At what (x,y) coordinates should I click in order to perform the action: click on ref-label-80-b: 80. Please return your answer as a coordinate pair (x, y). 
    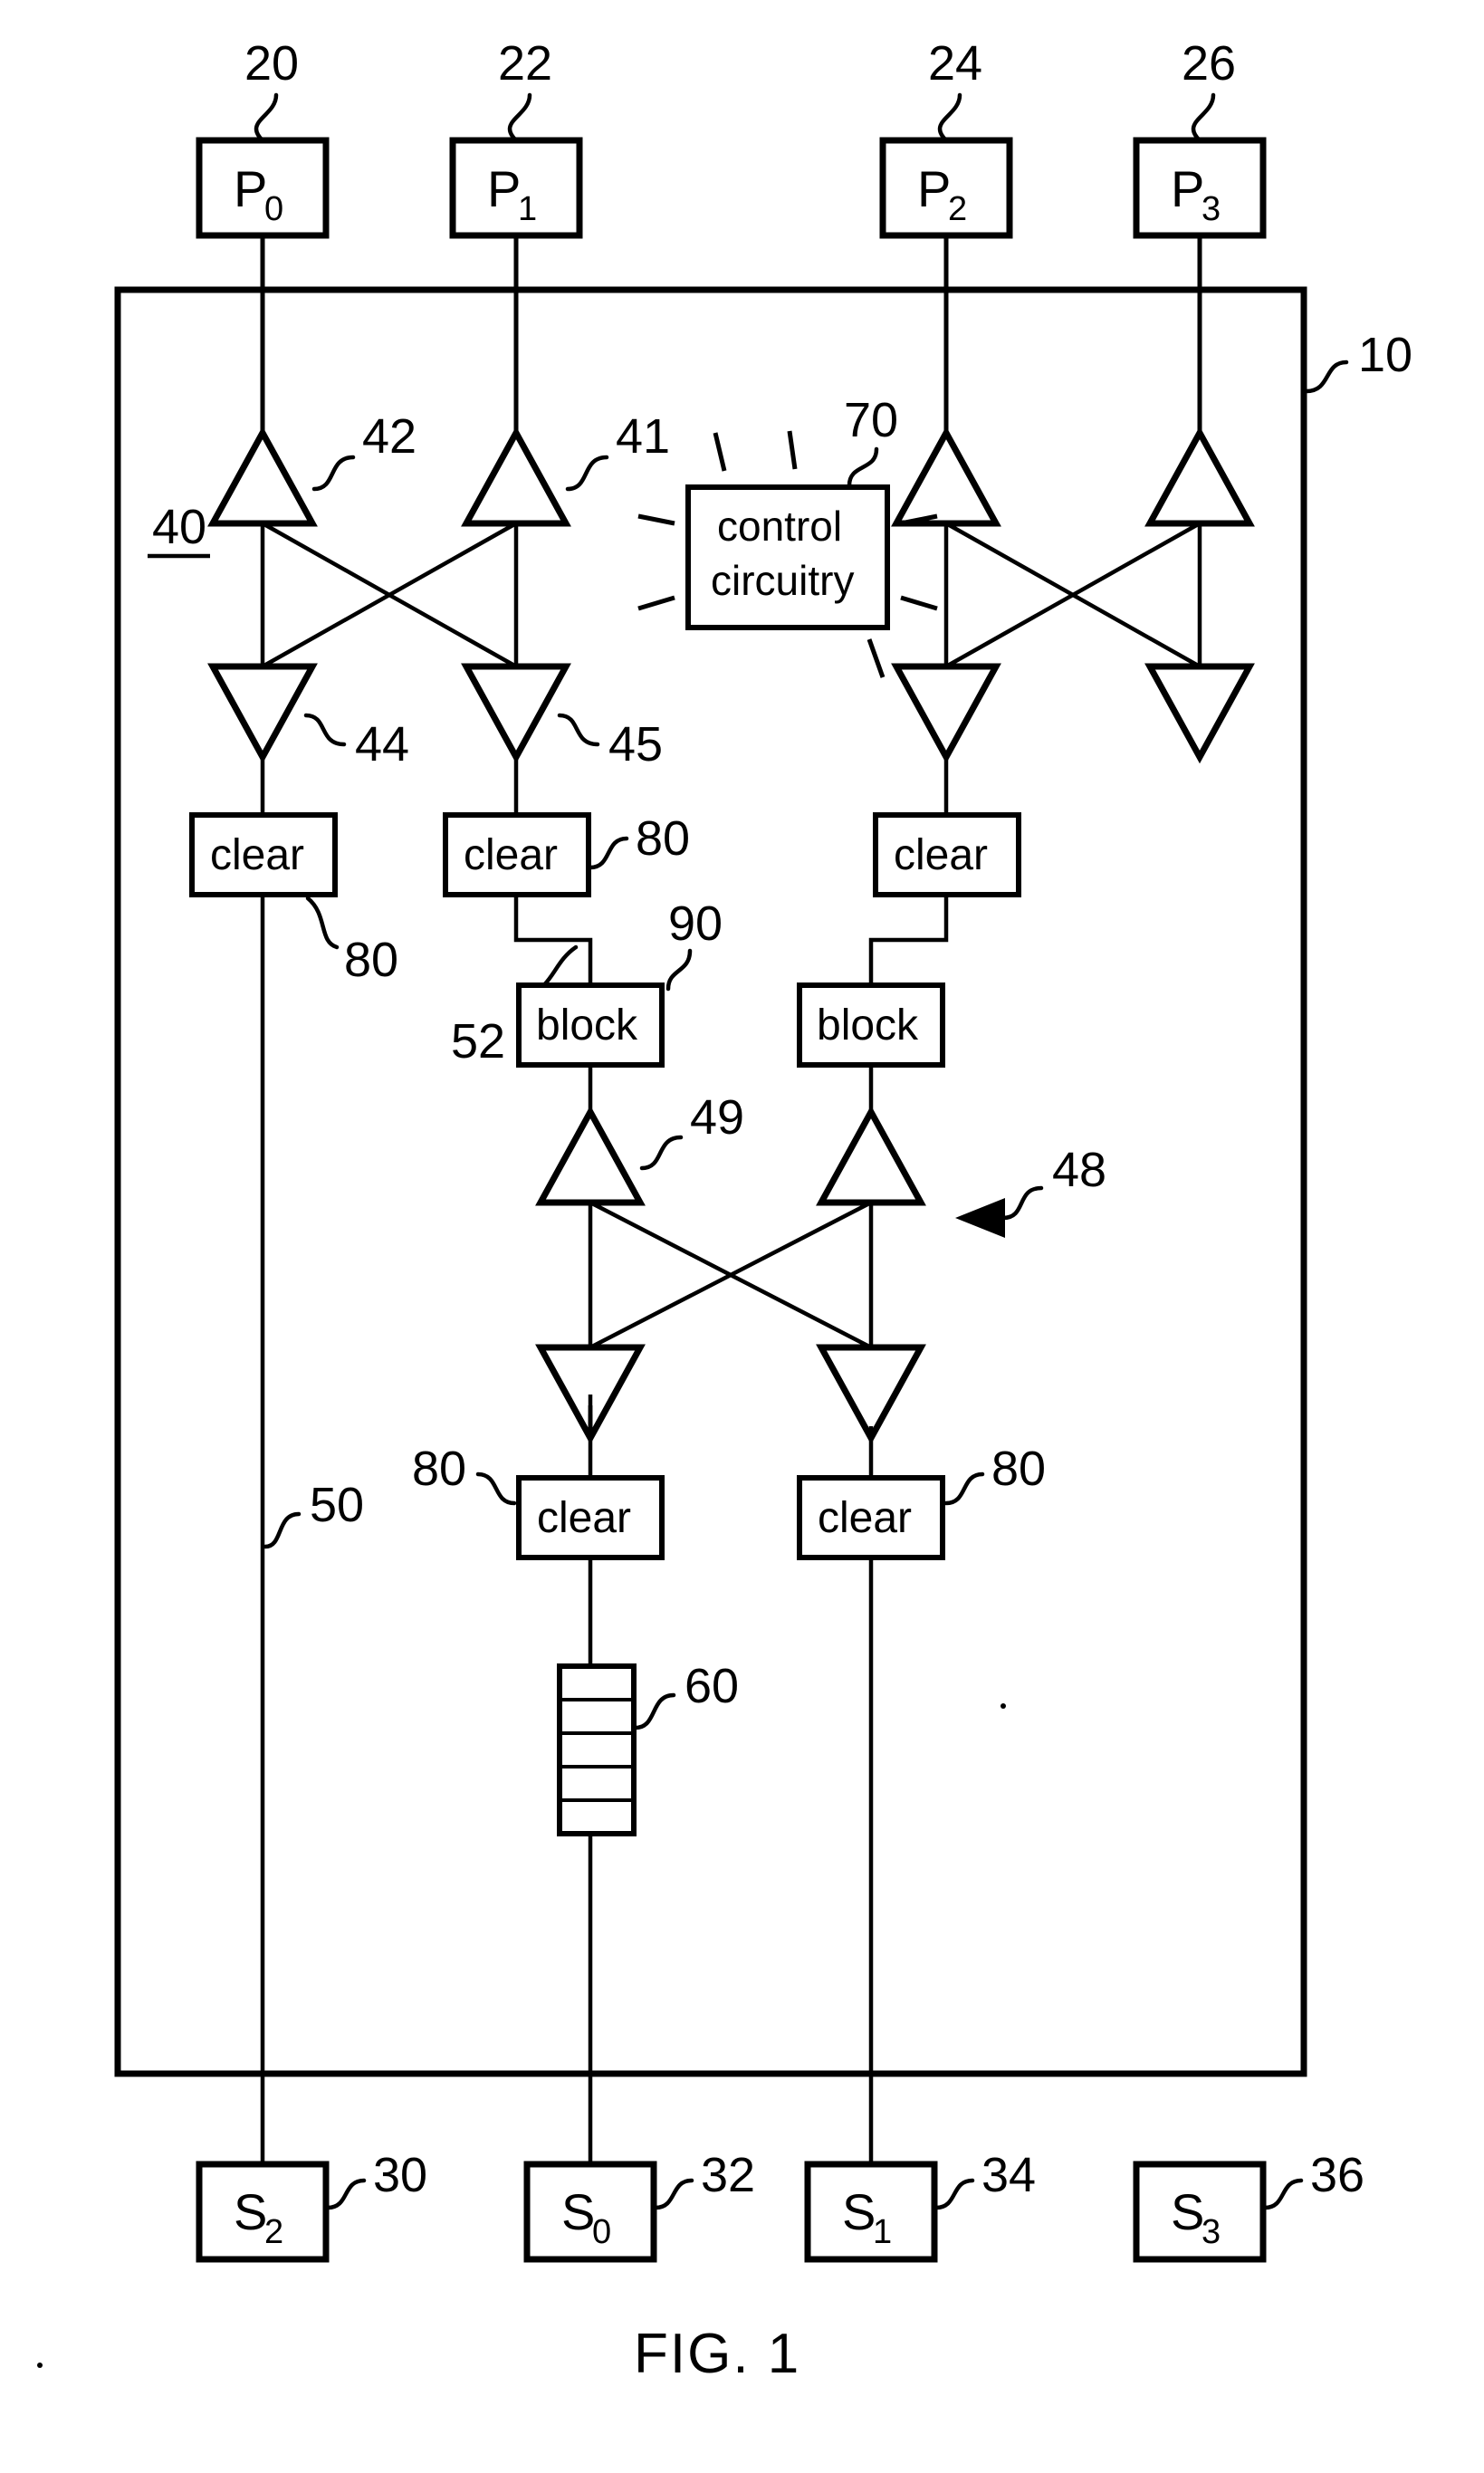
    Looking at the image, I should click on (663, 839).